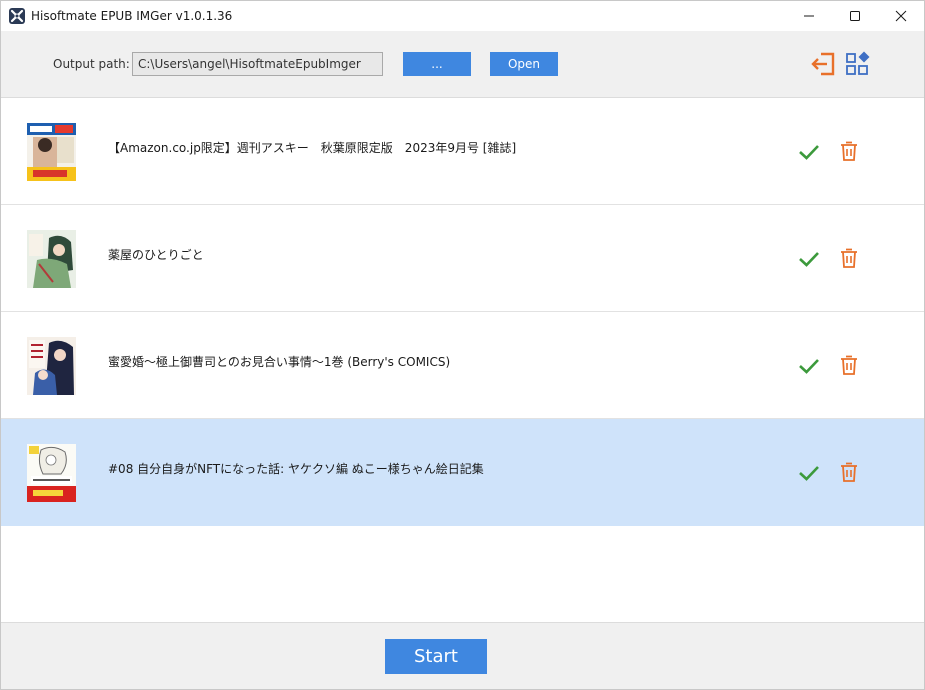 The width and height of the screenshot is (925, 690). I want to click on close-icon, so click(901, 16).